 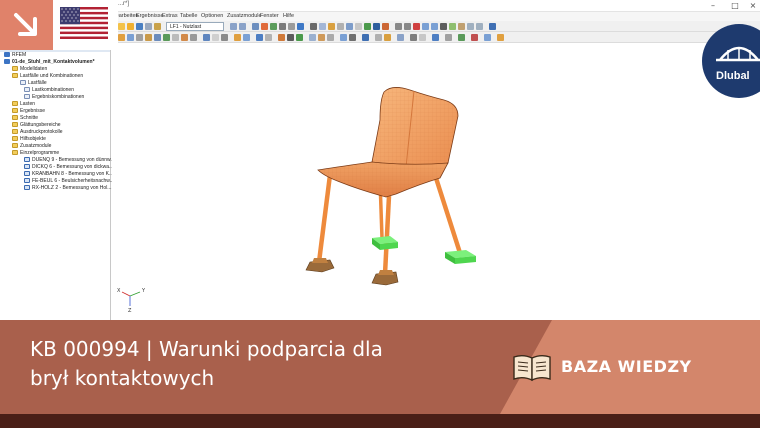 I want to click on arrow-tile, so click(x=26, y=25).